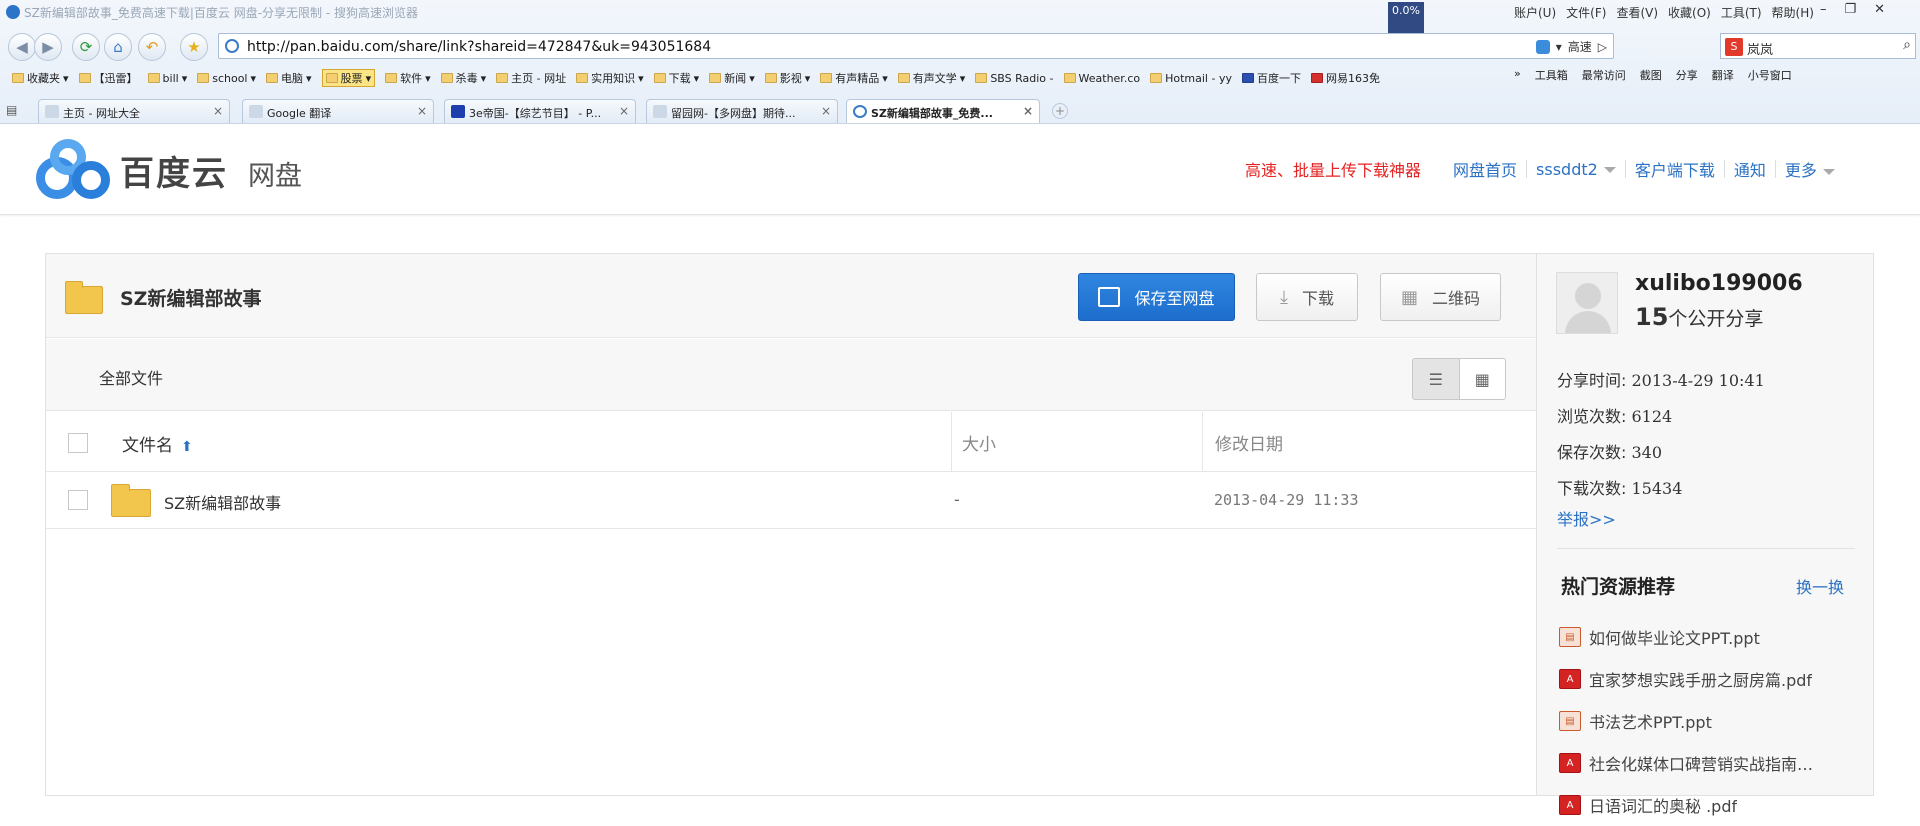 The image size is (1920, 826). What do you see at coordinates (187, 447) in the screenshot?
I see `sort-arrow-icon: ⬆` at bounding box center [187, 447].